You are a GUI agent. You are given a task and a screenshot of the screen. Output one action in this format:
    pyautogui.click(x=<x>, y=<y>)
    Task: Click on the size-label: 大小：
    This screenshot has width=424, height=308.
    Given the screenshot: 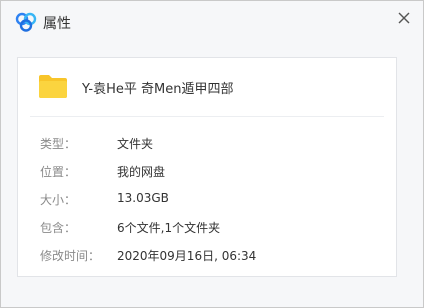 What is the action you would take?
    pyautogui.click(x=58, y=200)
    